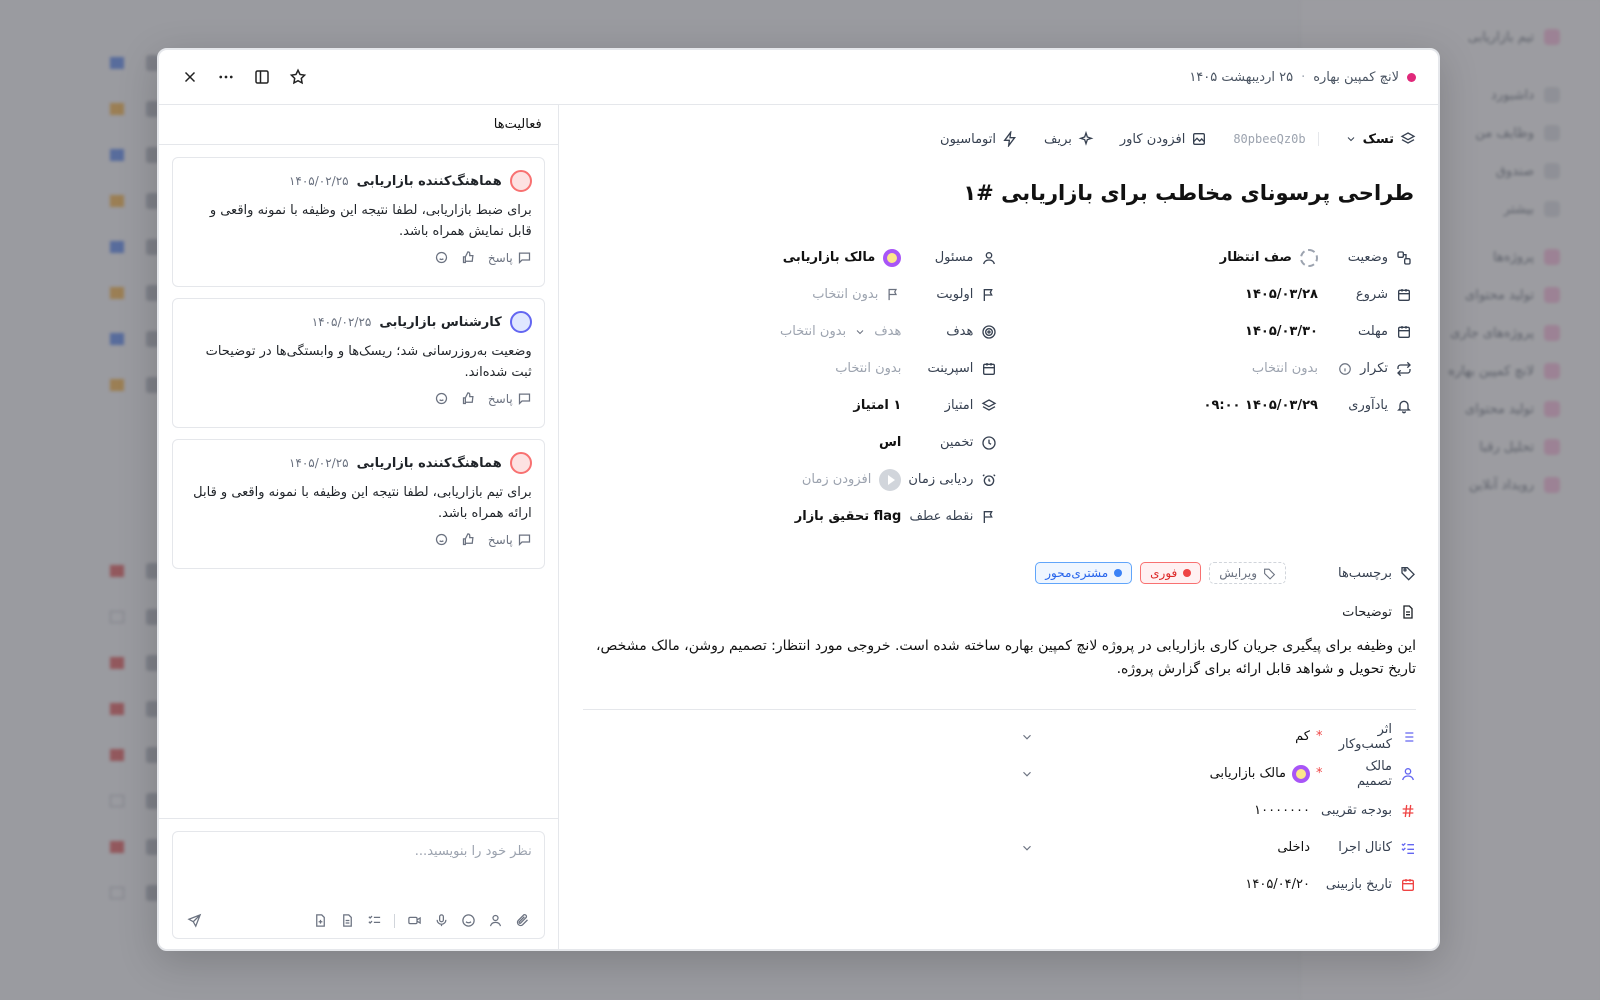 The image size is (1600, 1000). What do you see at coordinates (468, 920) in the screenshot?
I see `emoji-icon` at bounding box center [468, 920].